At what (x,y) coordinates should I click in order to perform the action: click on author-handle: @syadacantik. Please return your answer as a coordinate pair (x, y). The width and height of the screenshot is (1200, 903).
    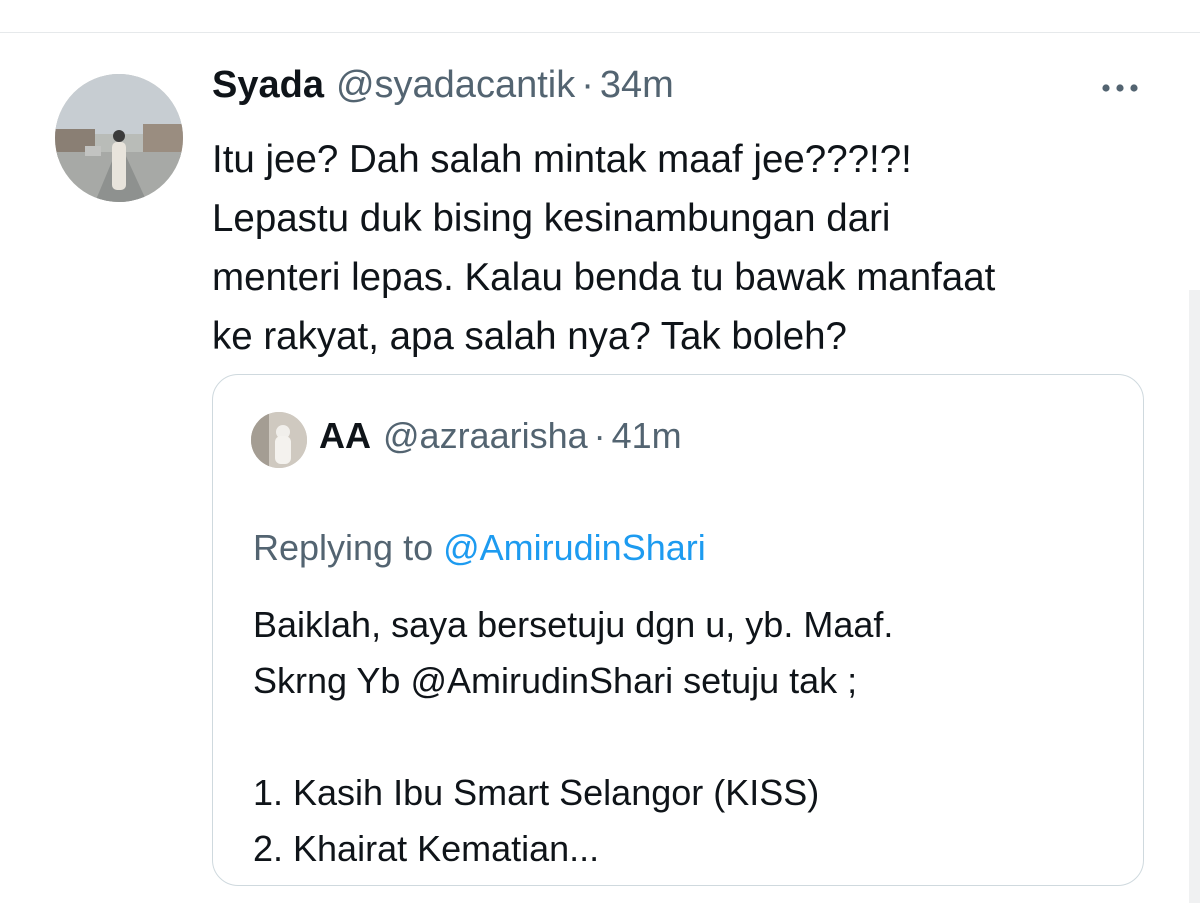
    Looking at the image, I should click on (455, 85).